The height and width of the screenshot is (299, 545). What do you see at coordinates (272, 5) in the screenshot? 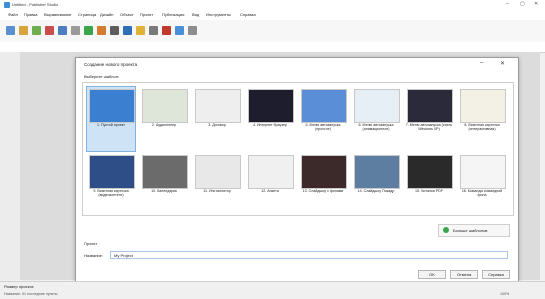
I see `title-bar: Untitled - Publisher Studio – ▢ ✕` at bounding box center [272, 5].